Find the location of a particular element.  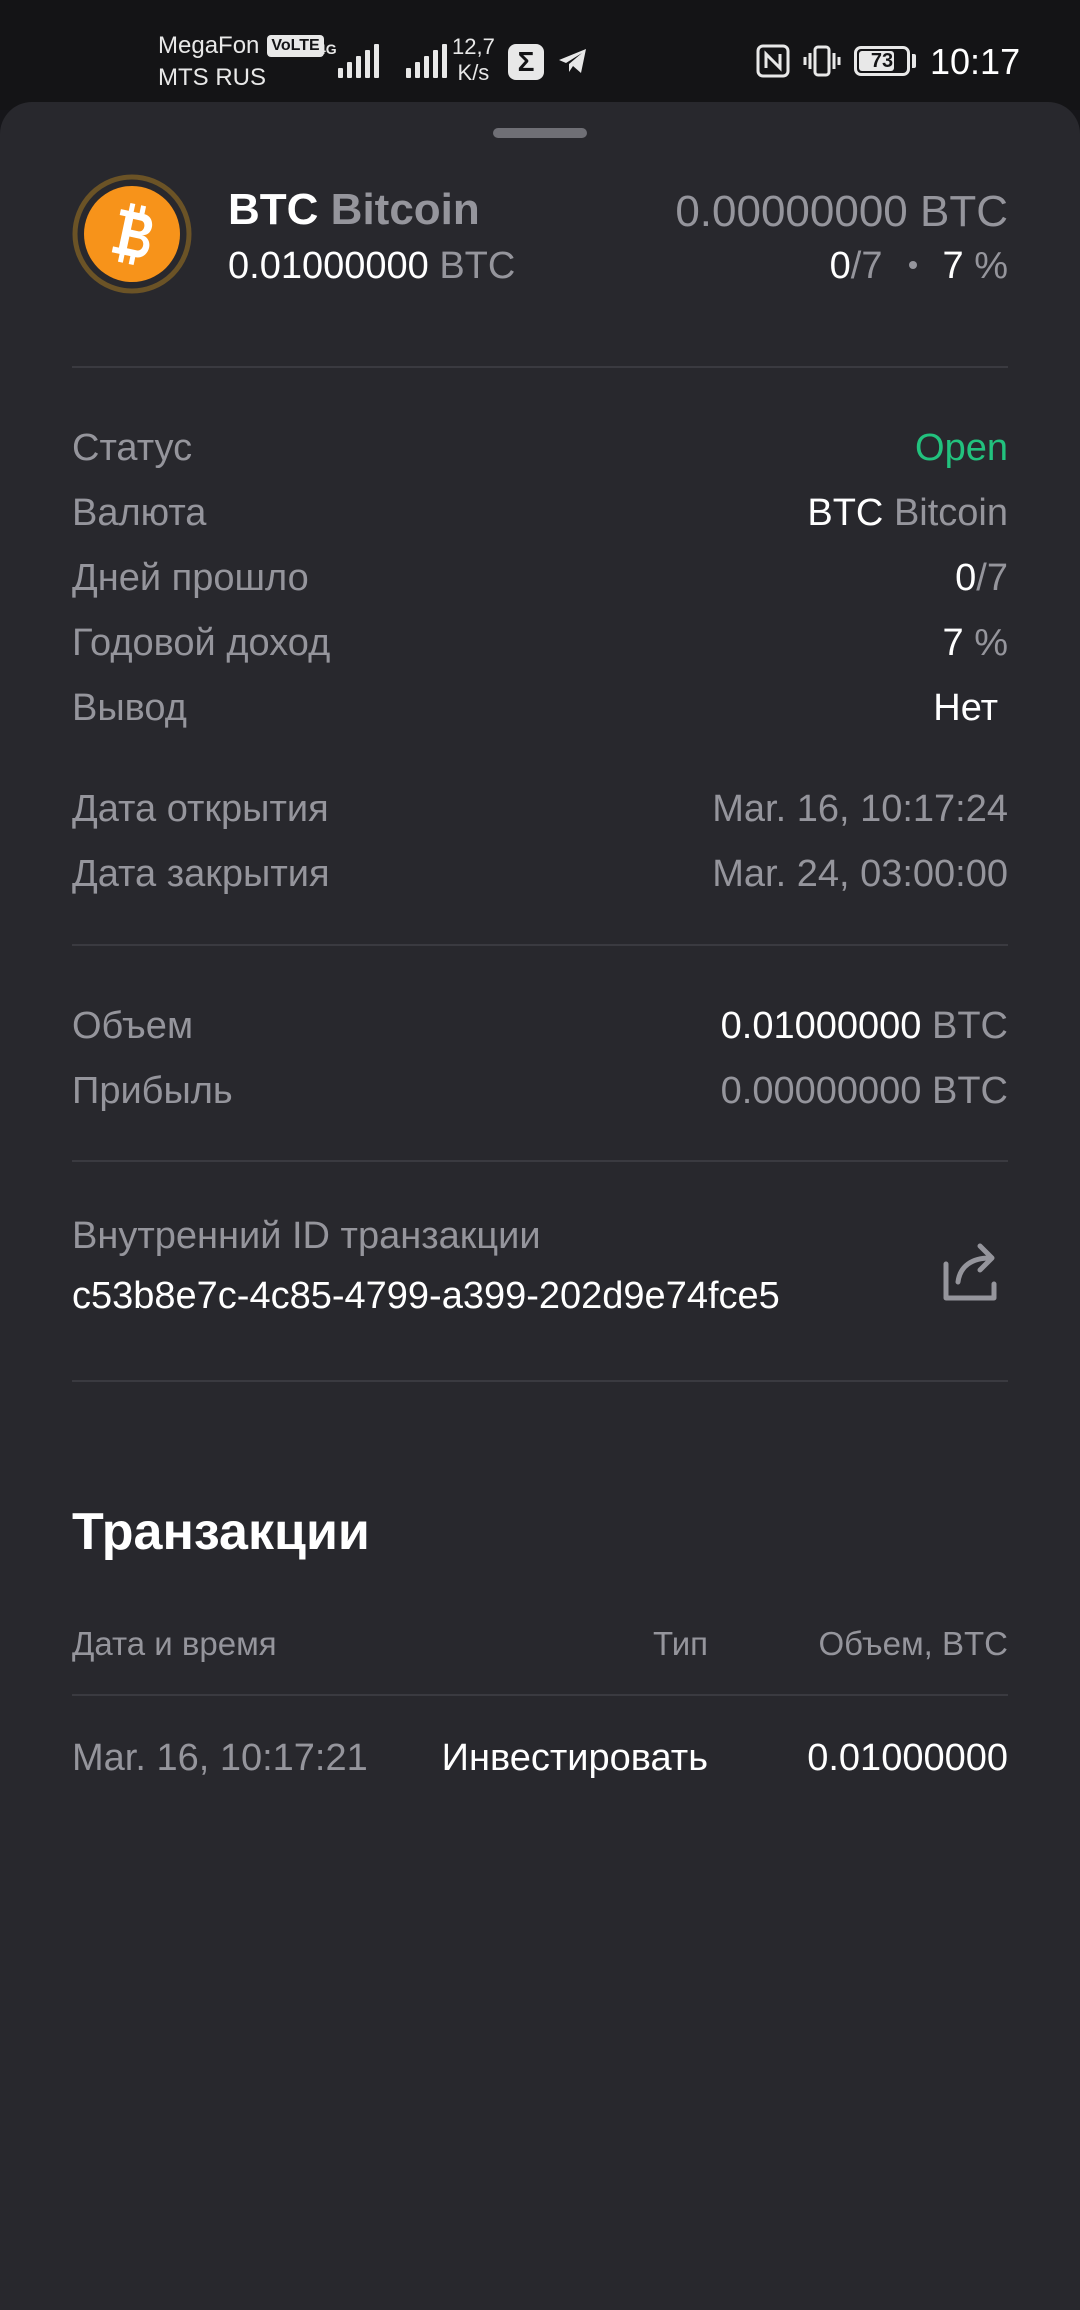

days-label: Дней прошло is located at coordinates (190, 578).